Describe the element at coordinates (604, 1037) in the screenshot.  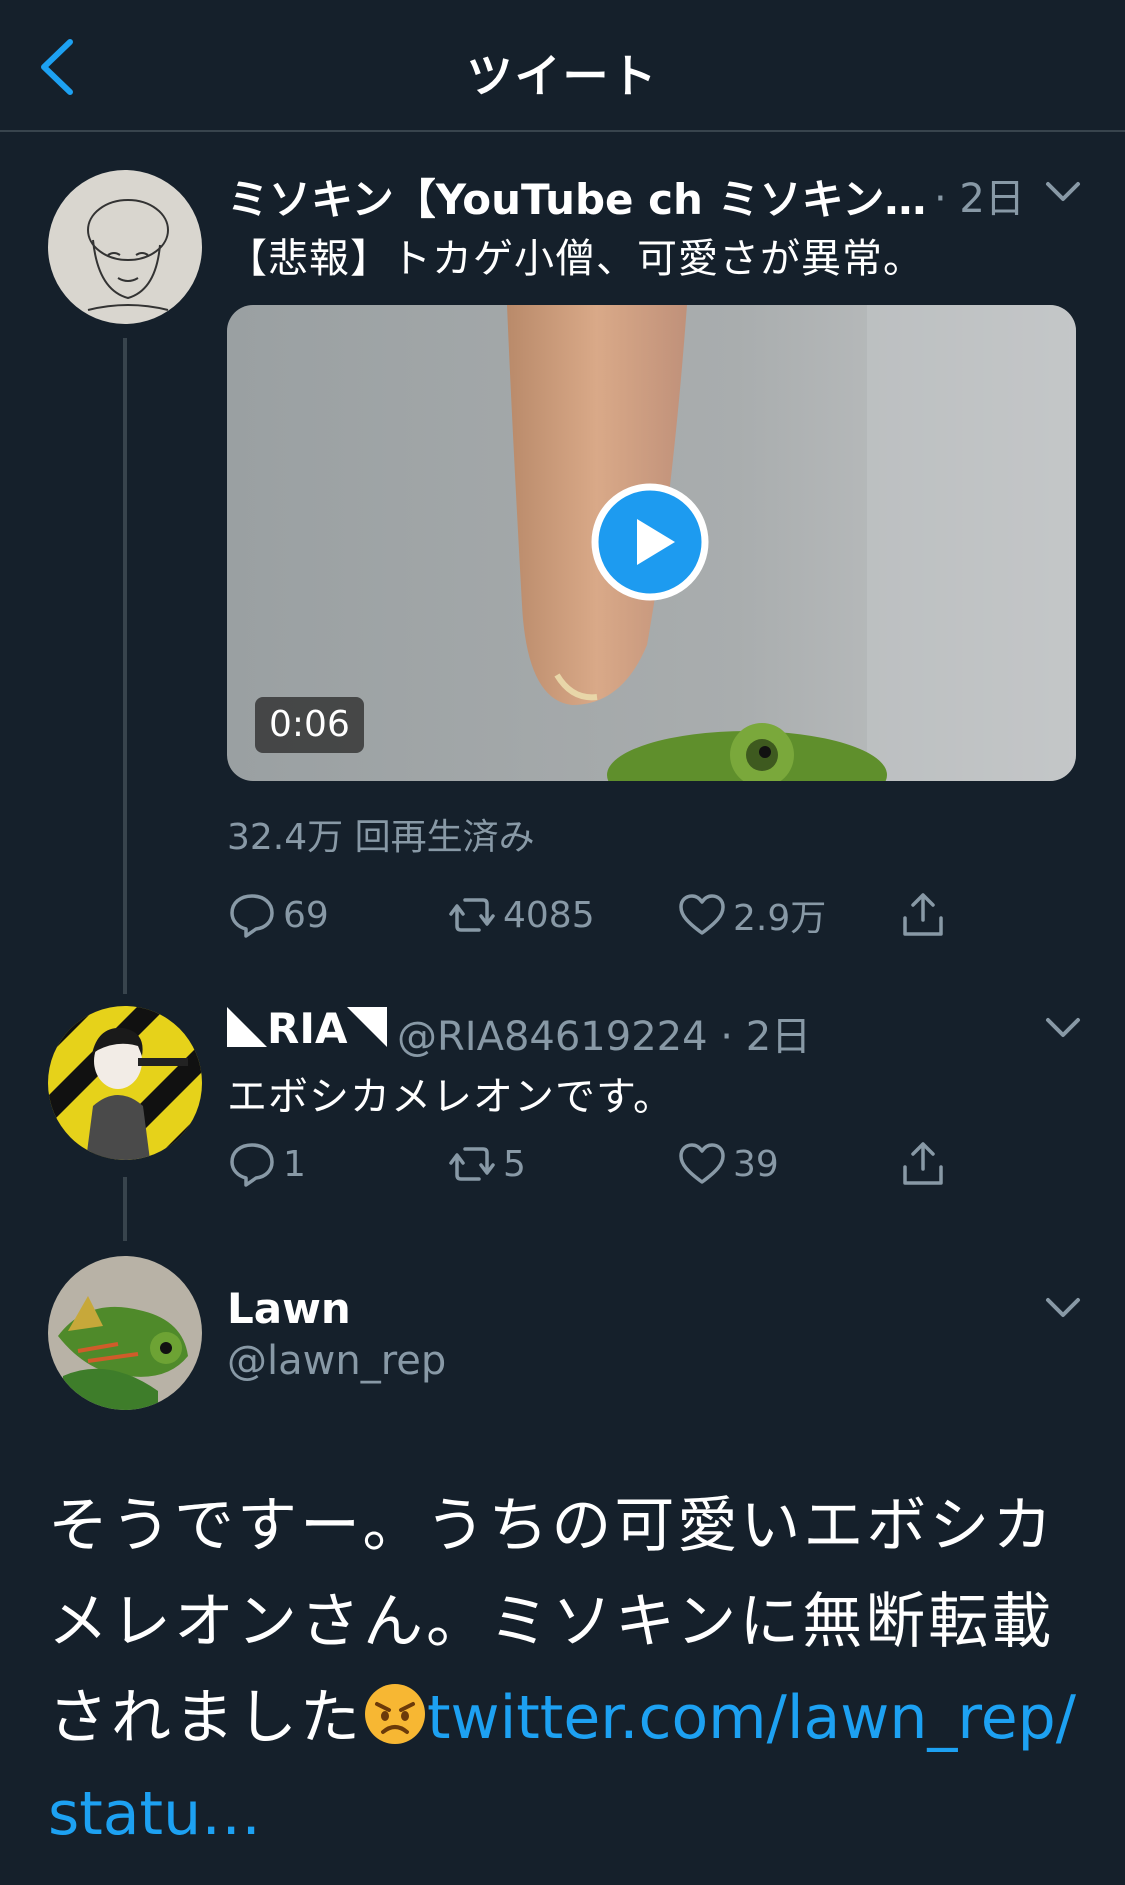
I see `handle-timestamp: @RIA84619224 · 2日` at that location.